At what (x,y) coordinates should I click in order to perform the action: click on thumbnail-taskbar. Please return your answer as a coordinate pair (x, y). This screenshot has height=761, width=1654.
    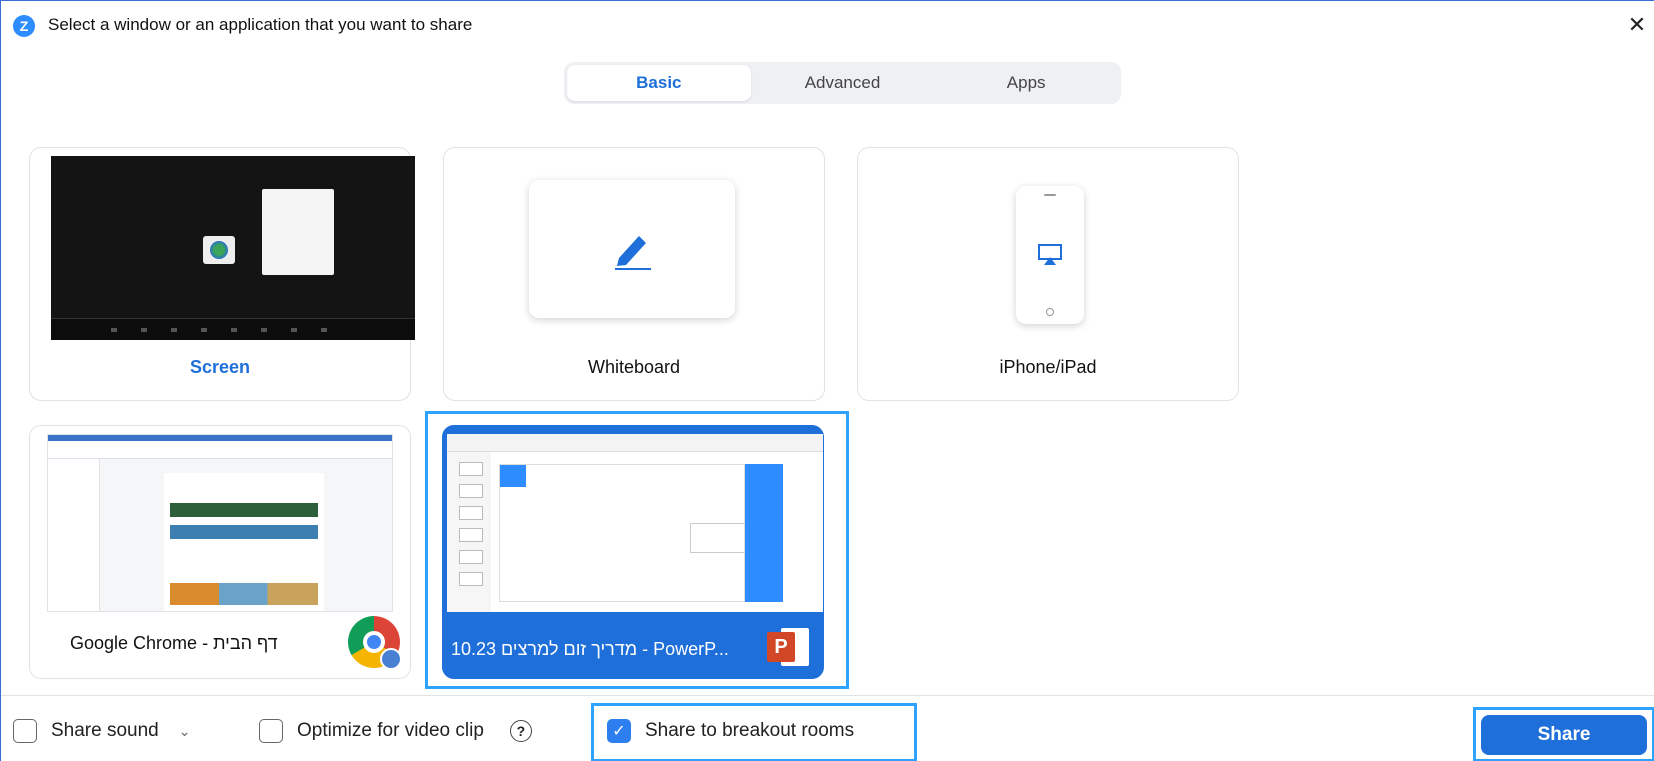
    Looking at the image, I should click on (233, 329).